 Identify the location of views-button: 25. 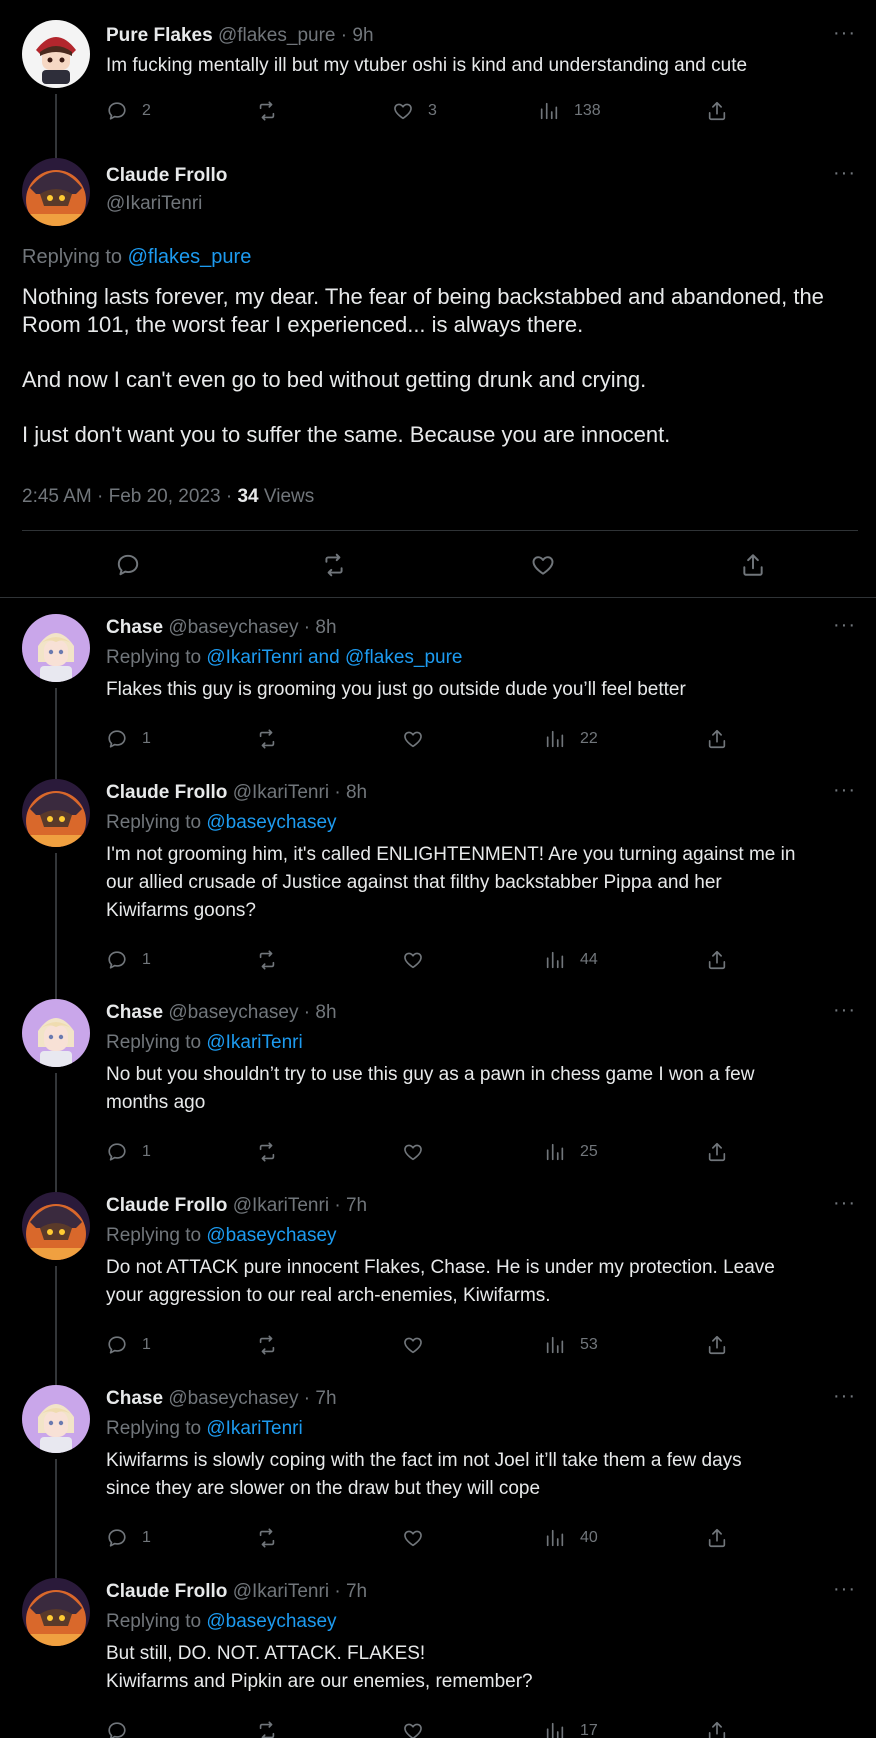
(571, 1152).